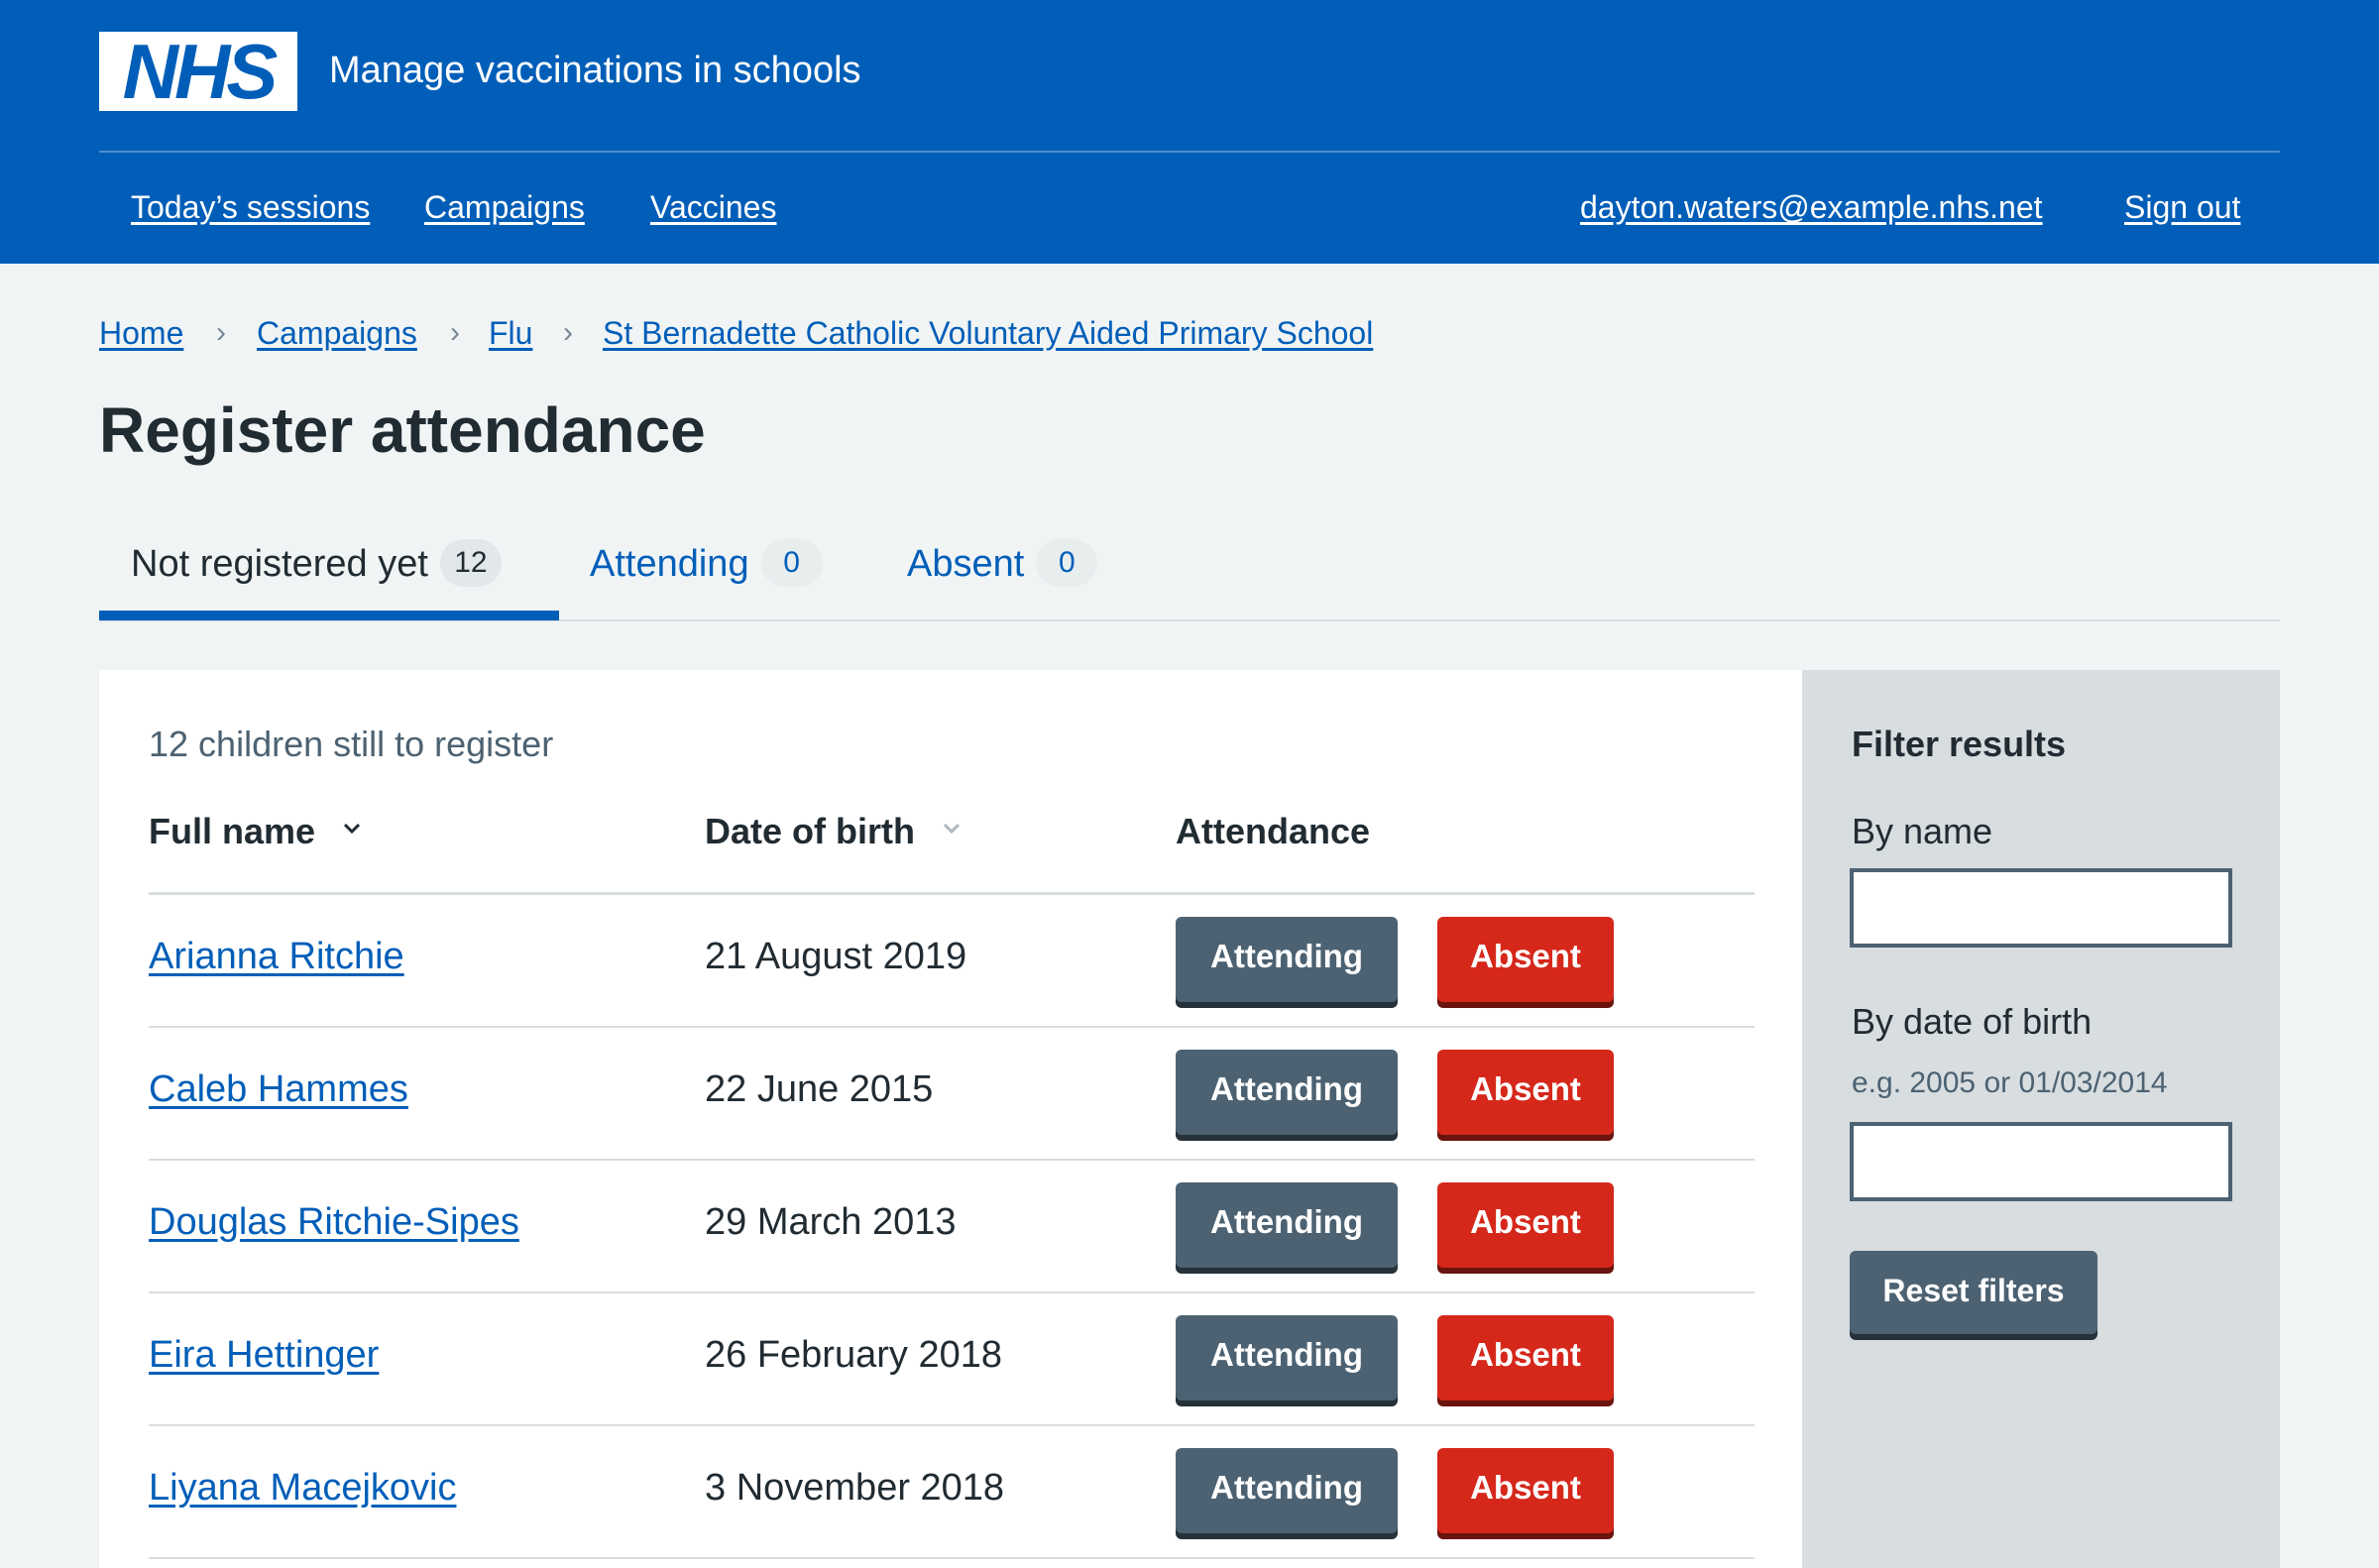  What do you see at coordinates (504, 207) in the screenshot?
I see `nav-link-campaigns: Campaigns` at bounding box center [504, 207].